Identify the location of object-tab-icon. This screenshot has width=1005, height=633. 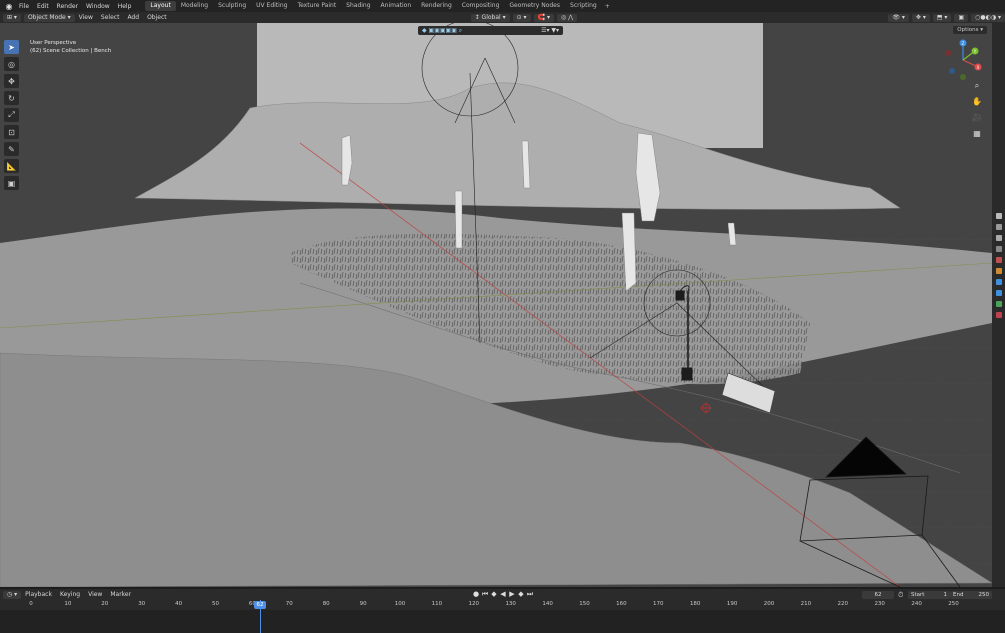
(998, 271).